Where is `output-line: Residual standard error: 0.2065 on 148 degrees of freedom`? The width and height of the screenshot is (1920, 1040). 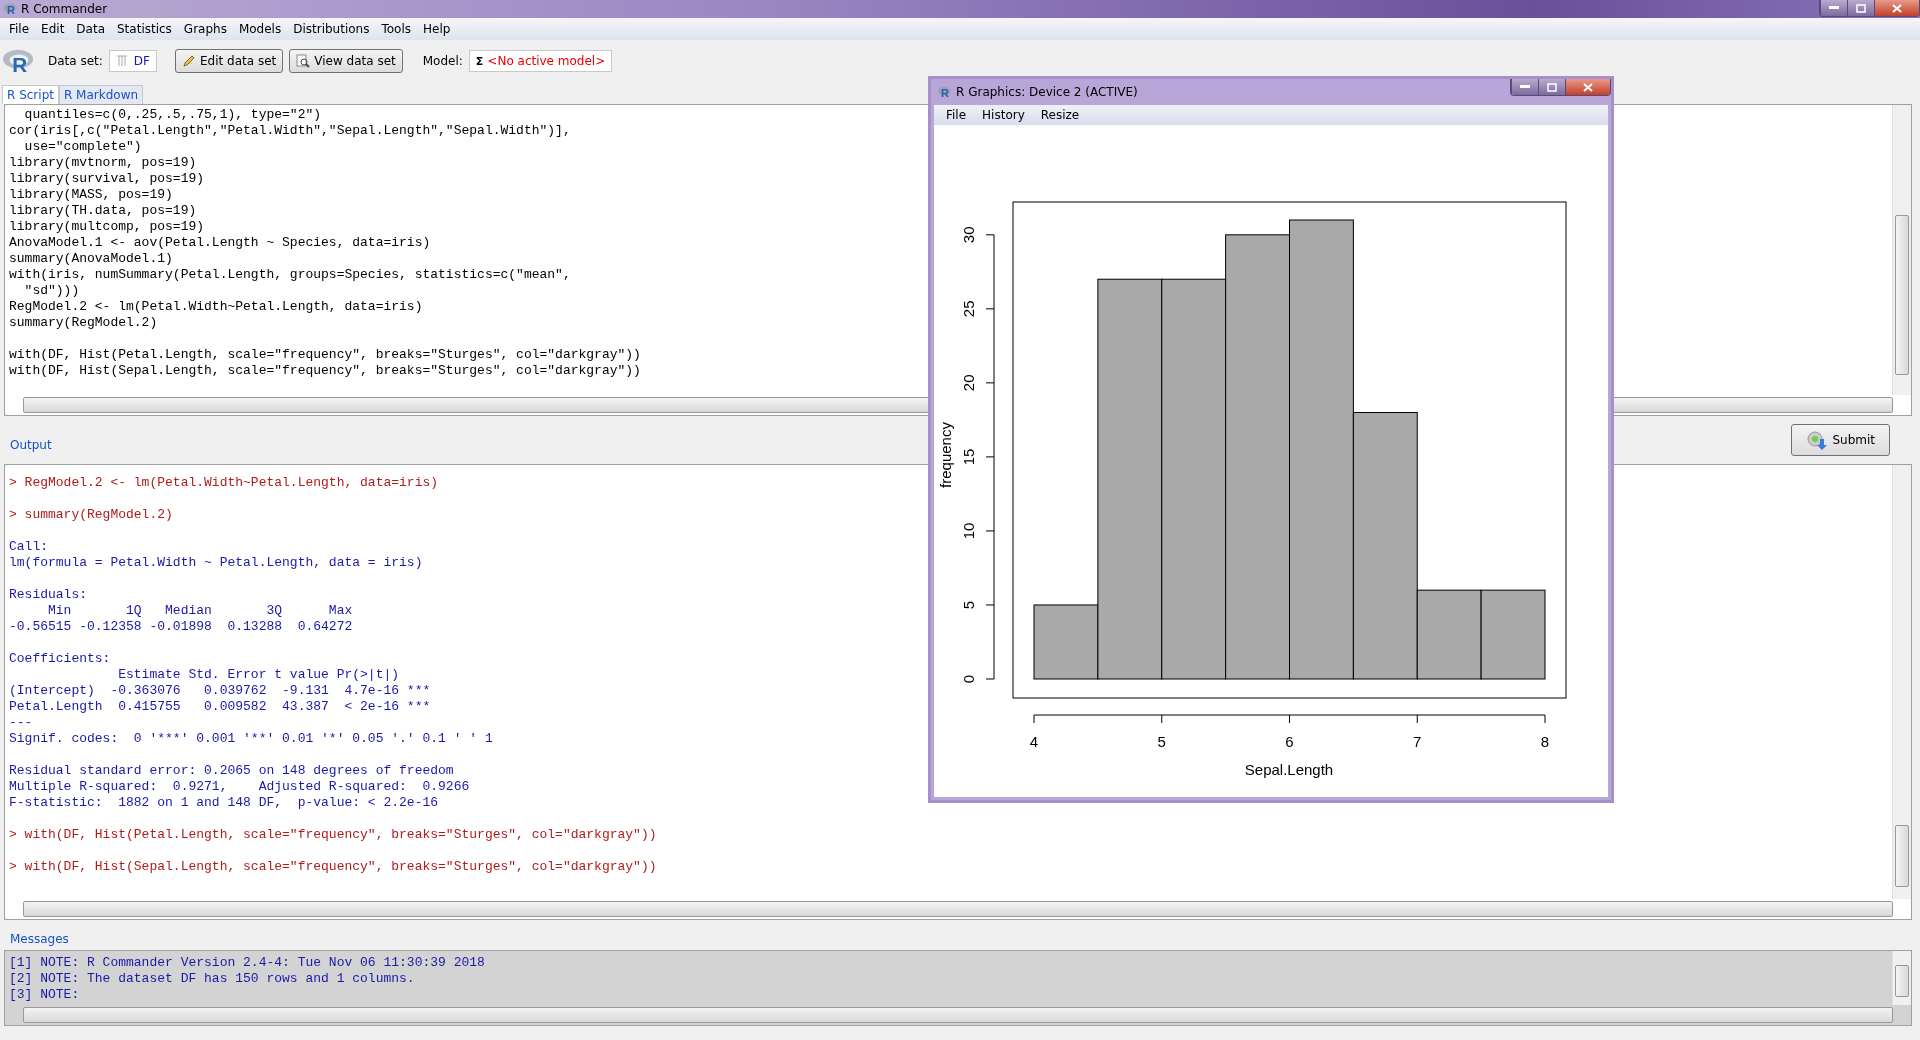 output-line: Residual standard error: 0.2065 on 148 degrees of freedom is located at coordinates (231, 771).